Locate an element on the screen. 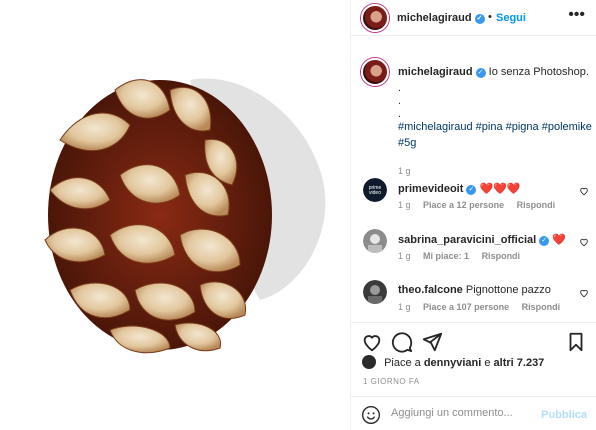 This screenshot has height=430, width=596. comment-body: theo.falcone Pignottone pazzo is located at coordinates (474, 290).